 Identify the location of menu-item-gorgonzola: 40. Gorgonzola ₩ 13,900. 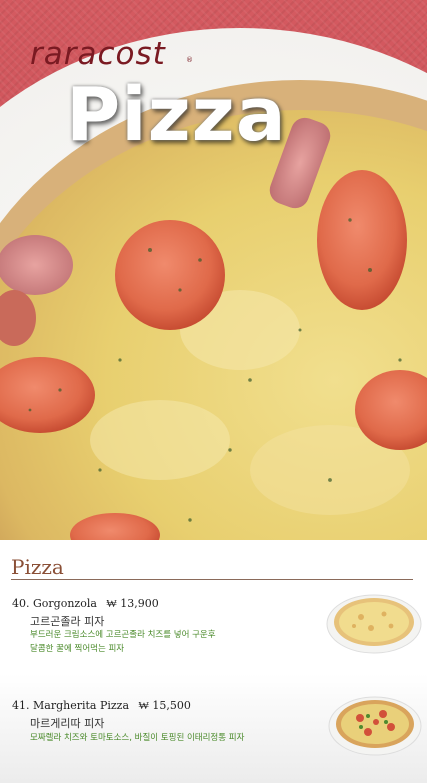
(85, 603).